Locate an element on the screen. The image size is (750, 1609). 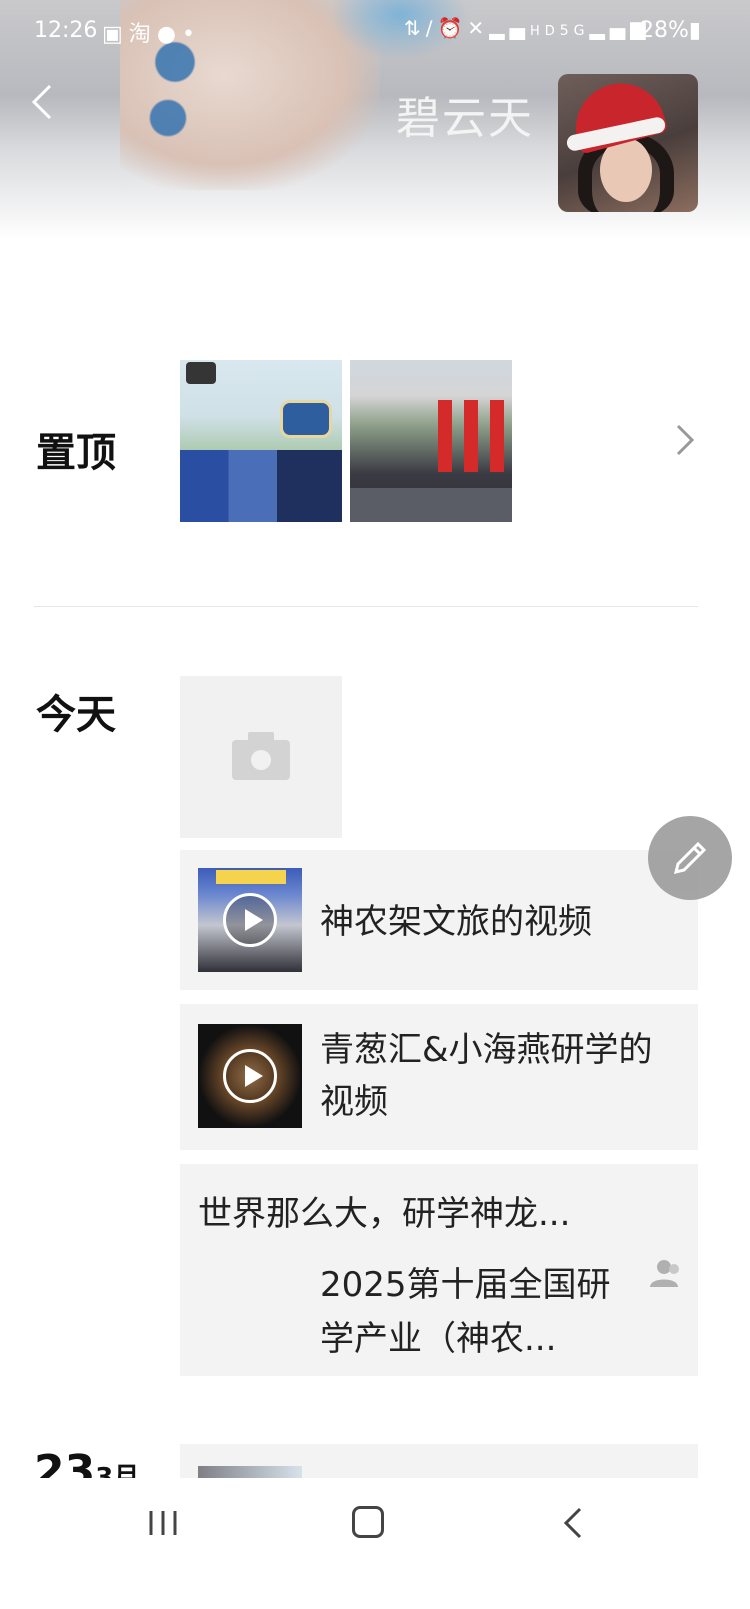
feed-post: 神农架文旅的视频 is located at coordinates (439, 920).